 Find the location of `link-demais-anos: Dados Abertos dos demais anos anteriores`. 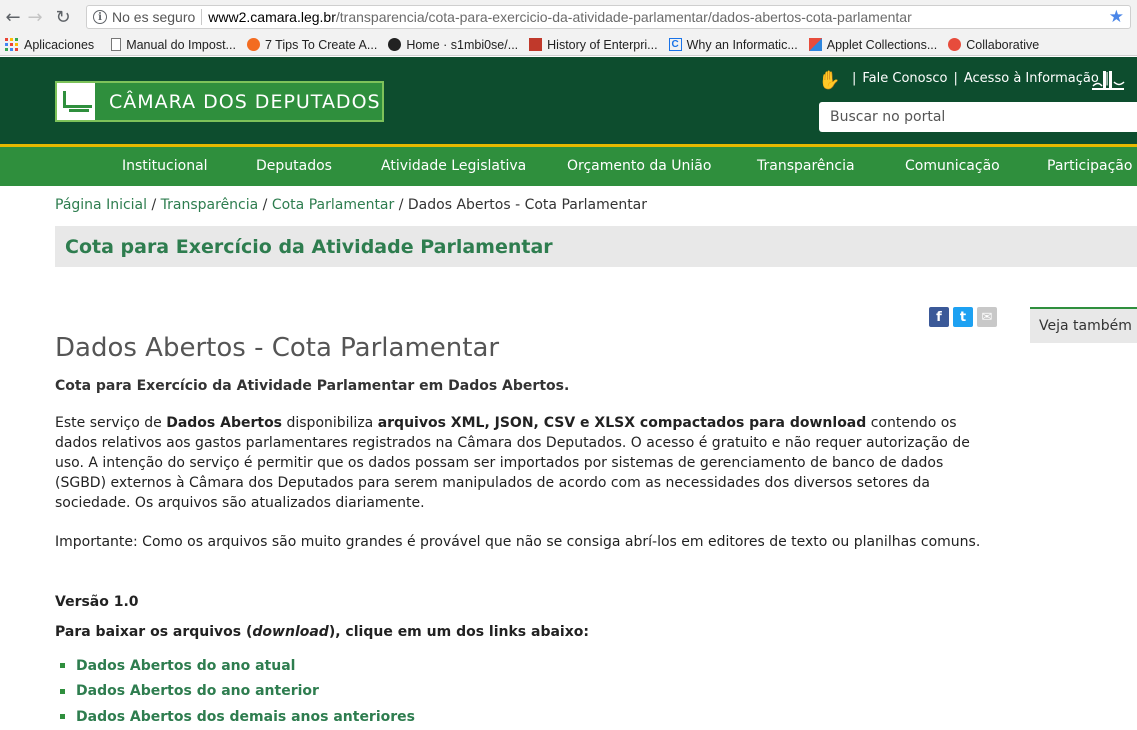

link-demais-anos: Dados Abertos dos demais anos anteriores is located at coordinates (245, 717).